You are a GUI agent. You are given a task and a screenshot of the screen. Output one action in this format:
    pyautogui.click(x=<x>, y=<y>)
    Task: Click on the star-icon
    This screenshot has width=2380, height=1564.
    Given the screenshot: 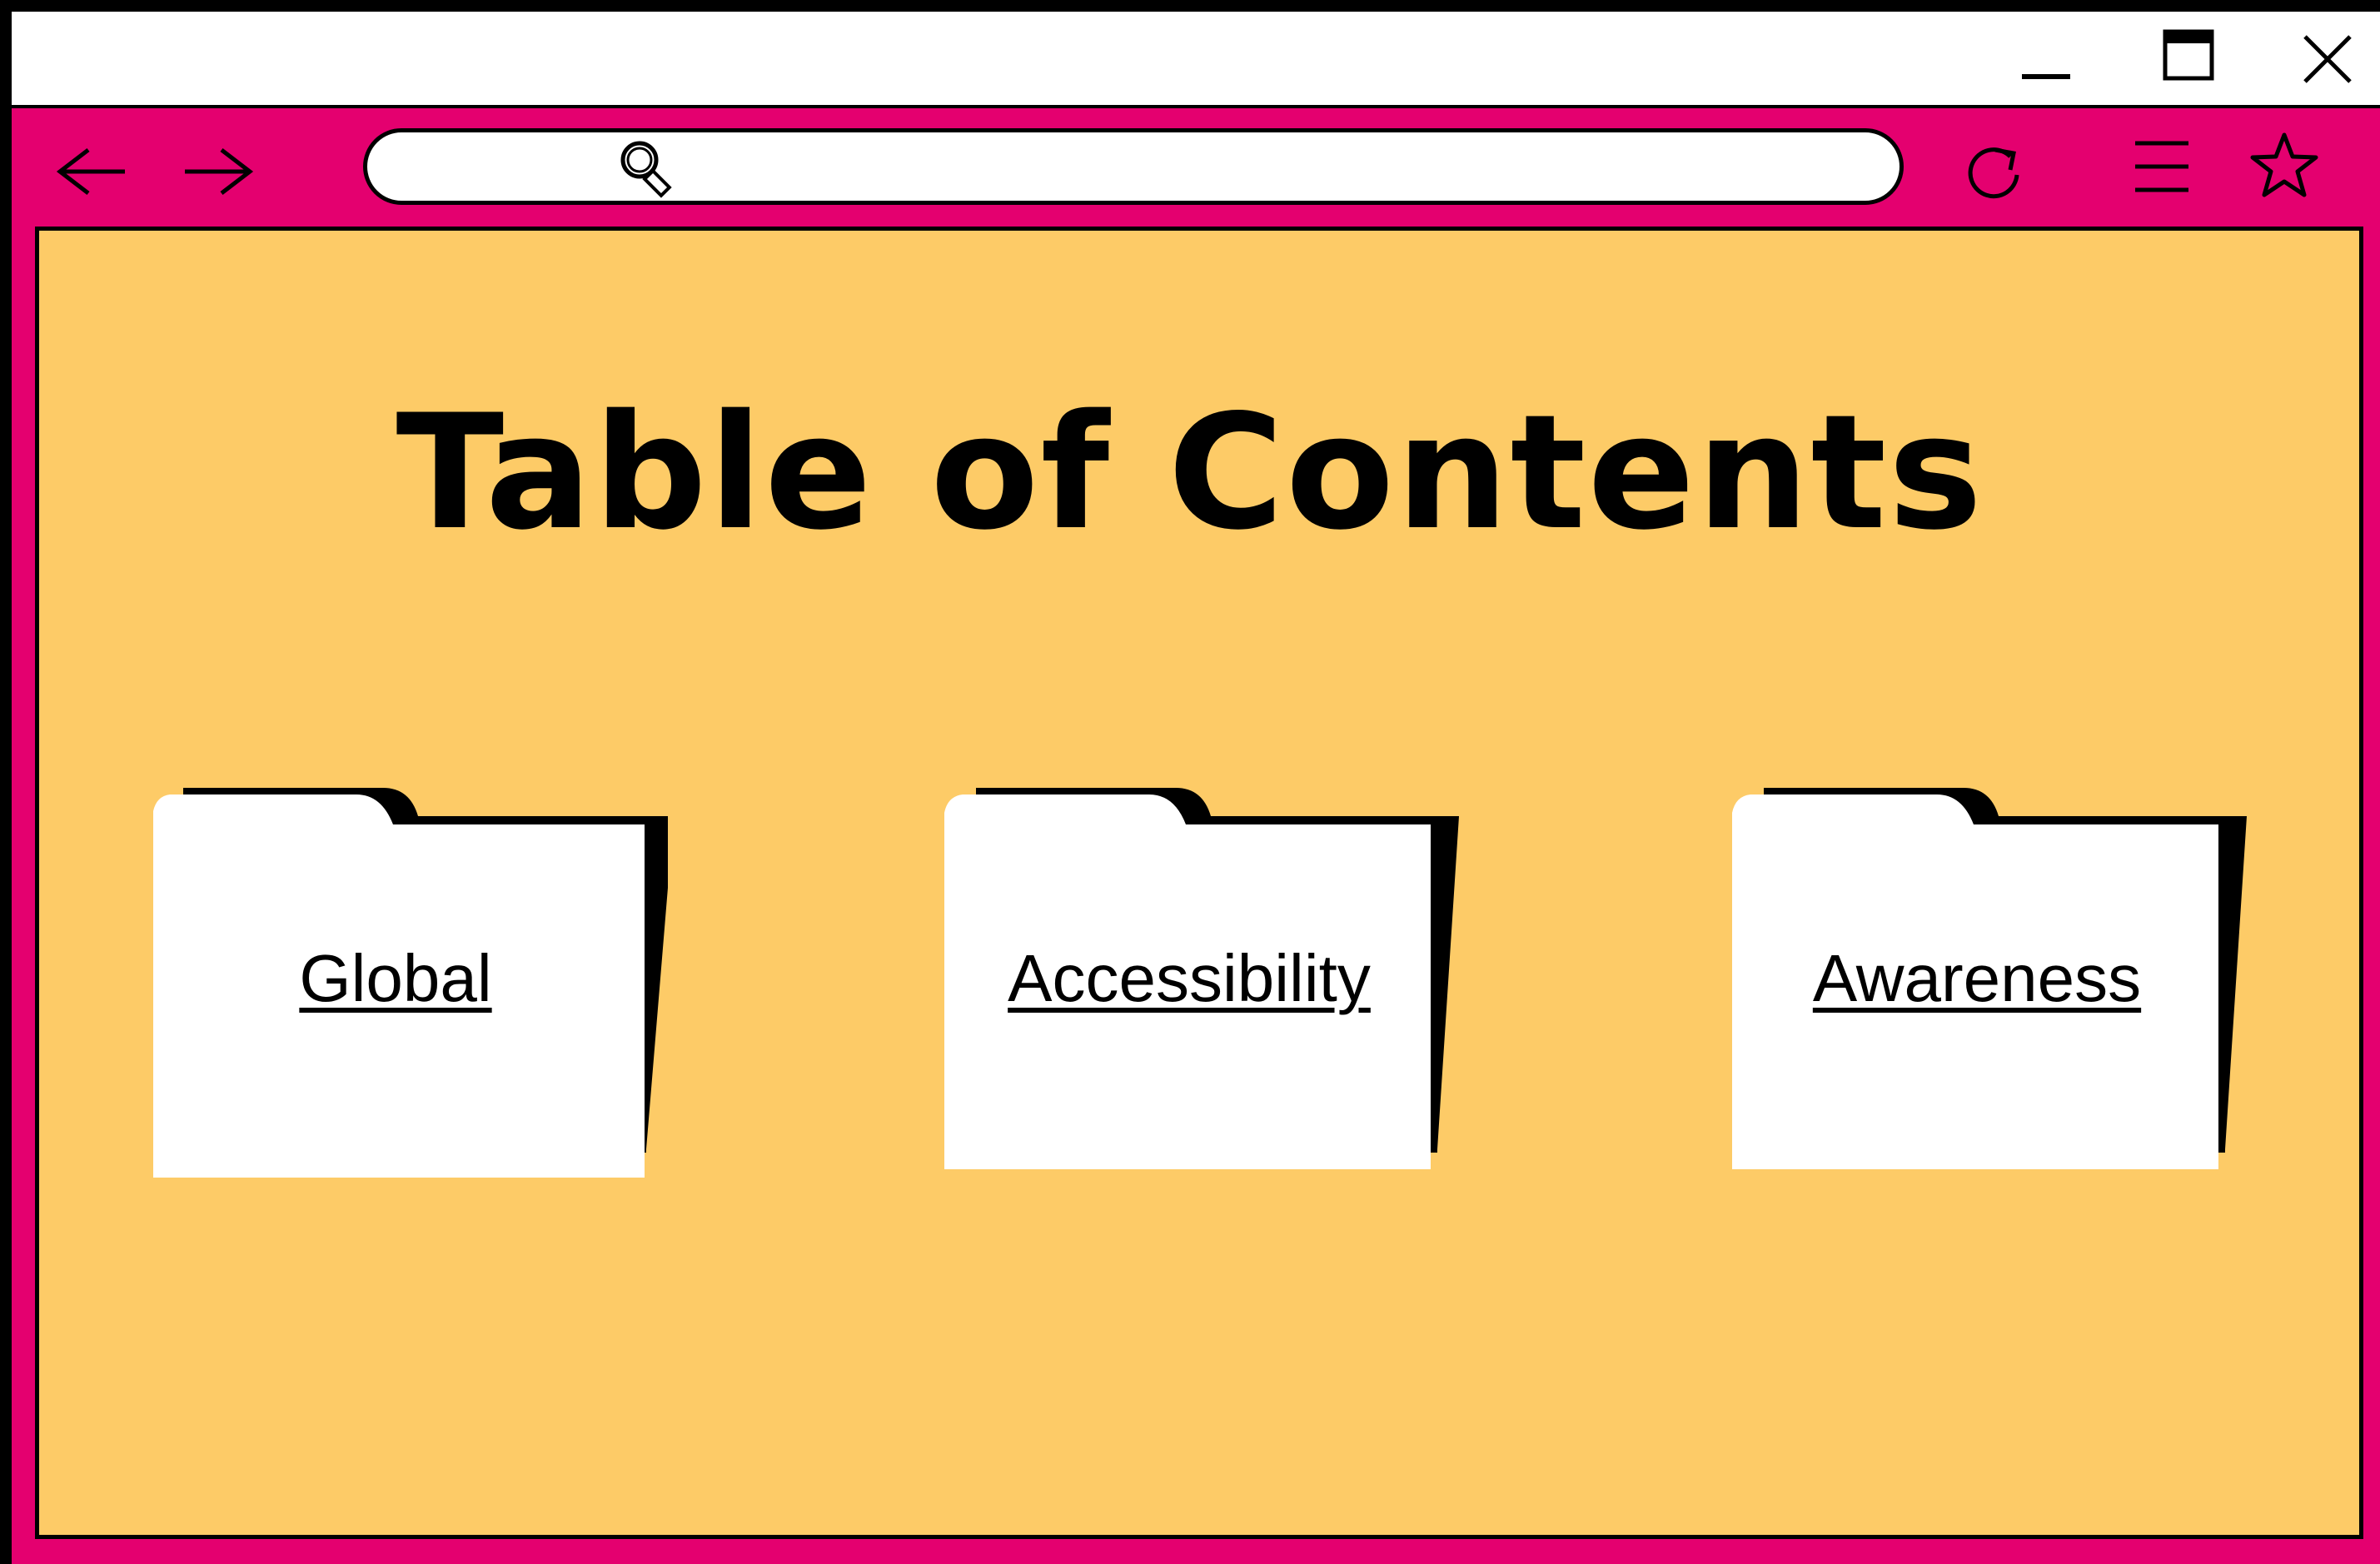 What is the action you would take?
    pyautogui.click(x=2284, y=166)
    